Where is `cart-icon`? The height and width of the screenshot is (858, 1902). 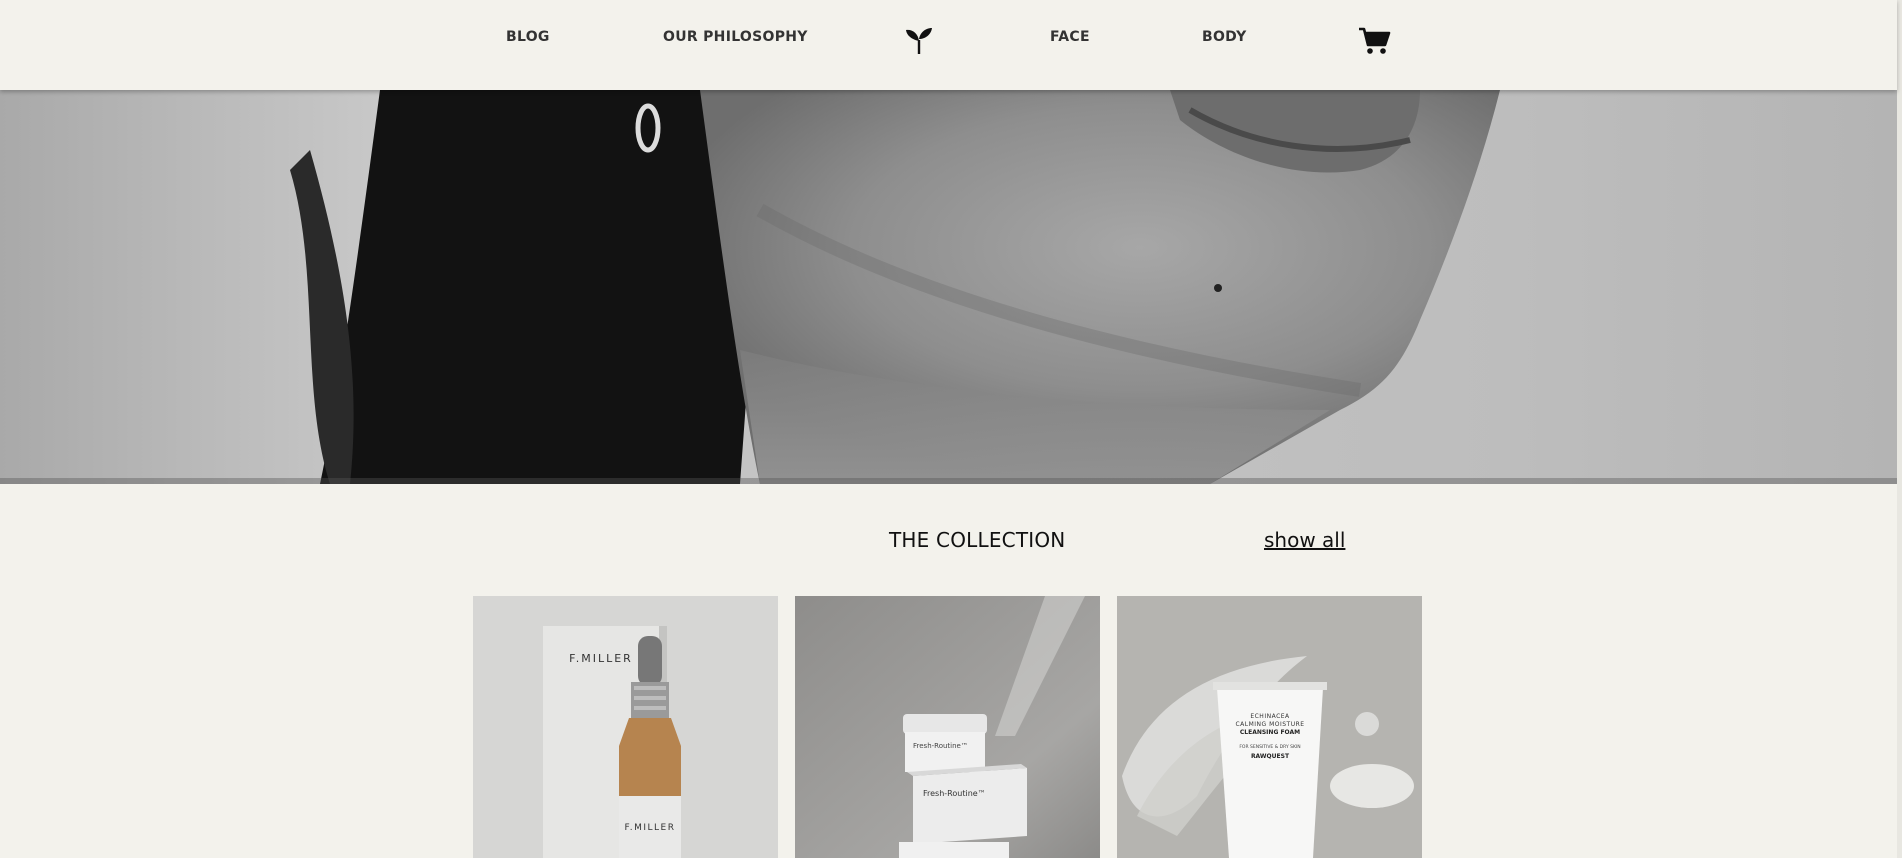 cart-icon is located at coordinates (1375, 41).